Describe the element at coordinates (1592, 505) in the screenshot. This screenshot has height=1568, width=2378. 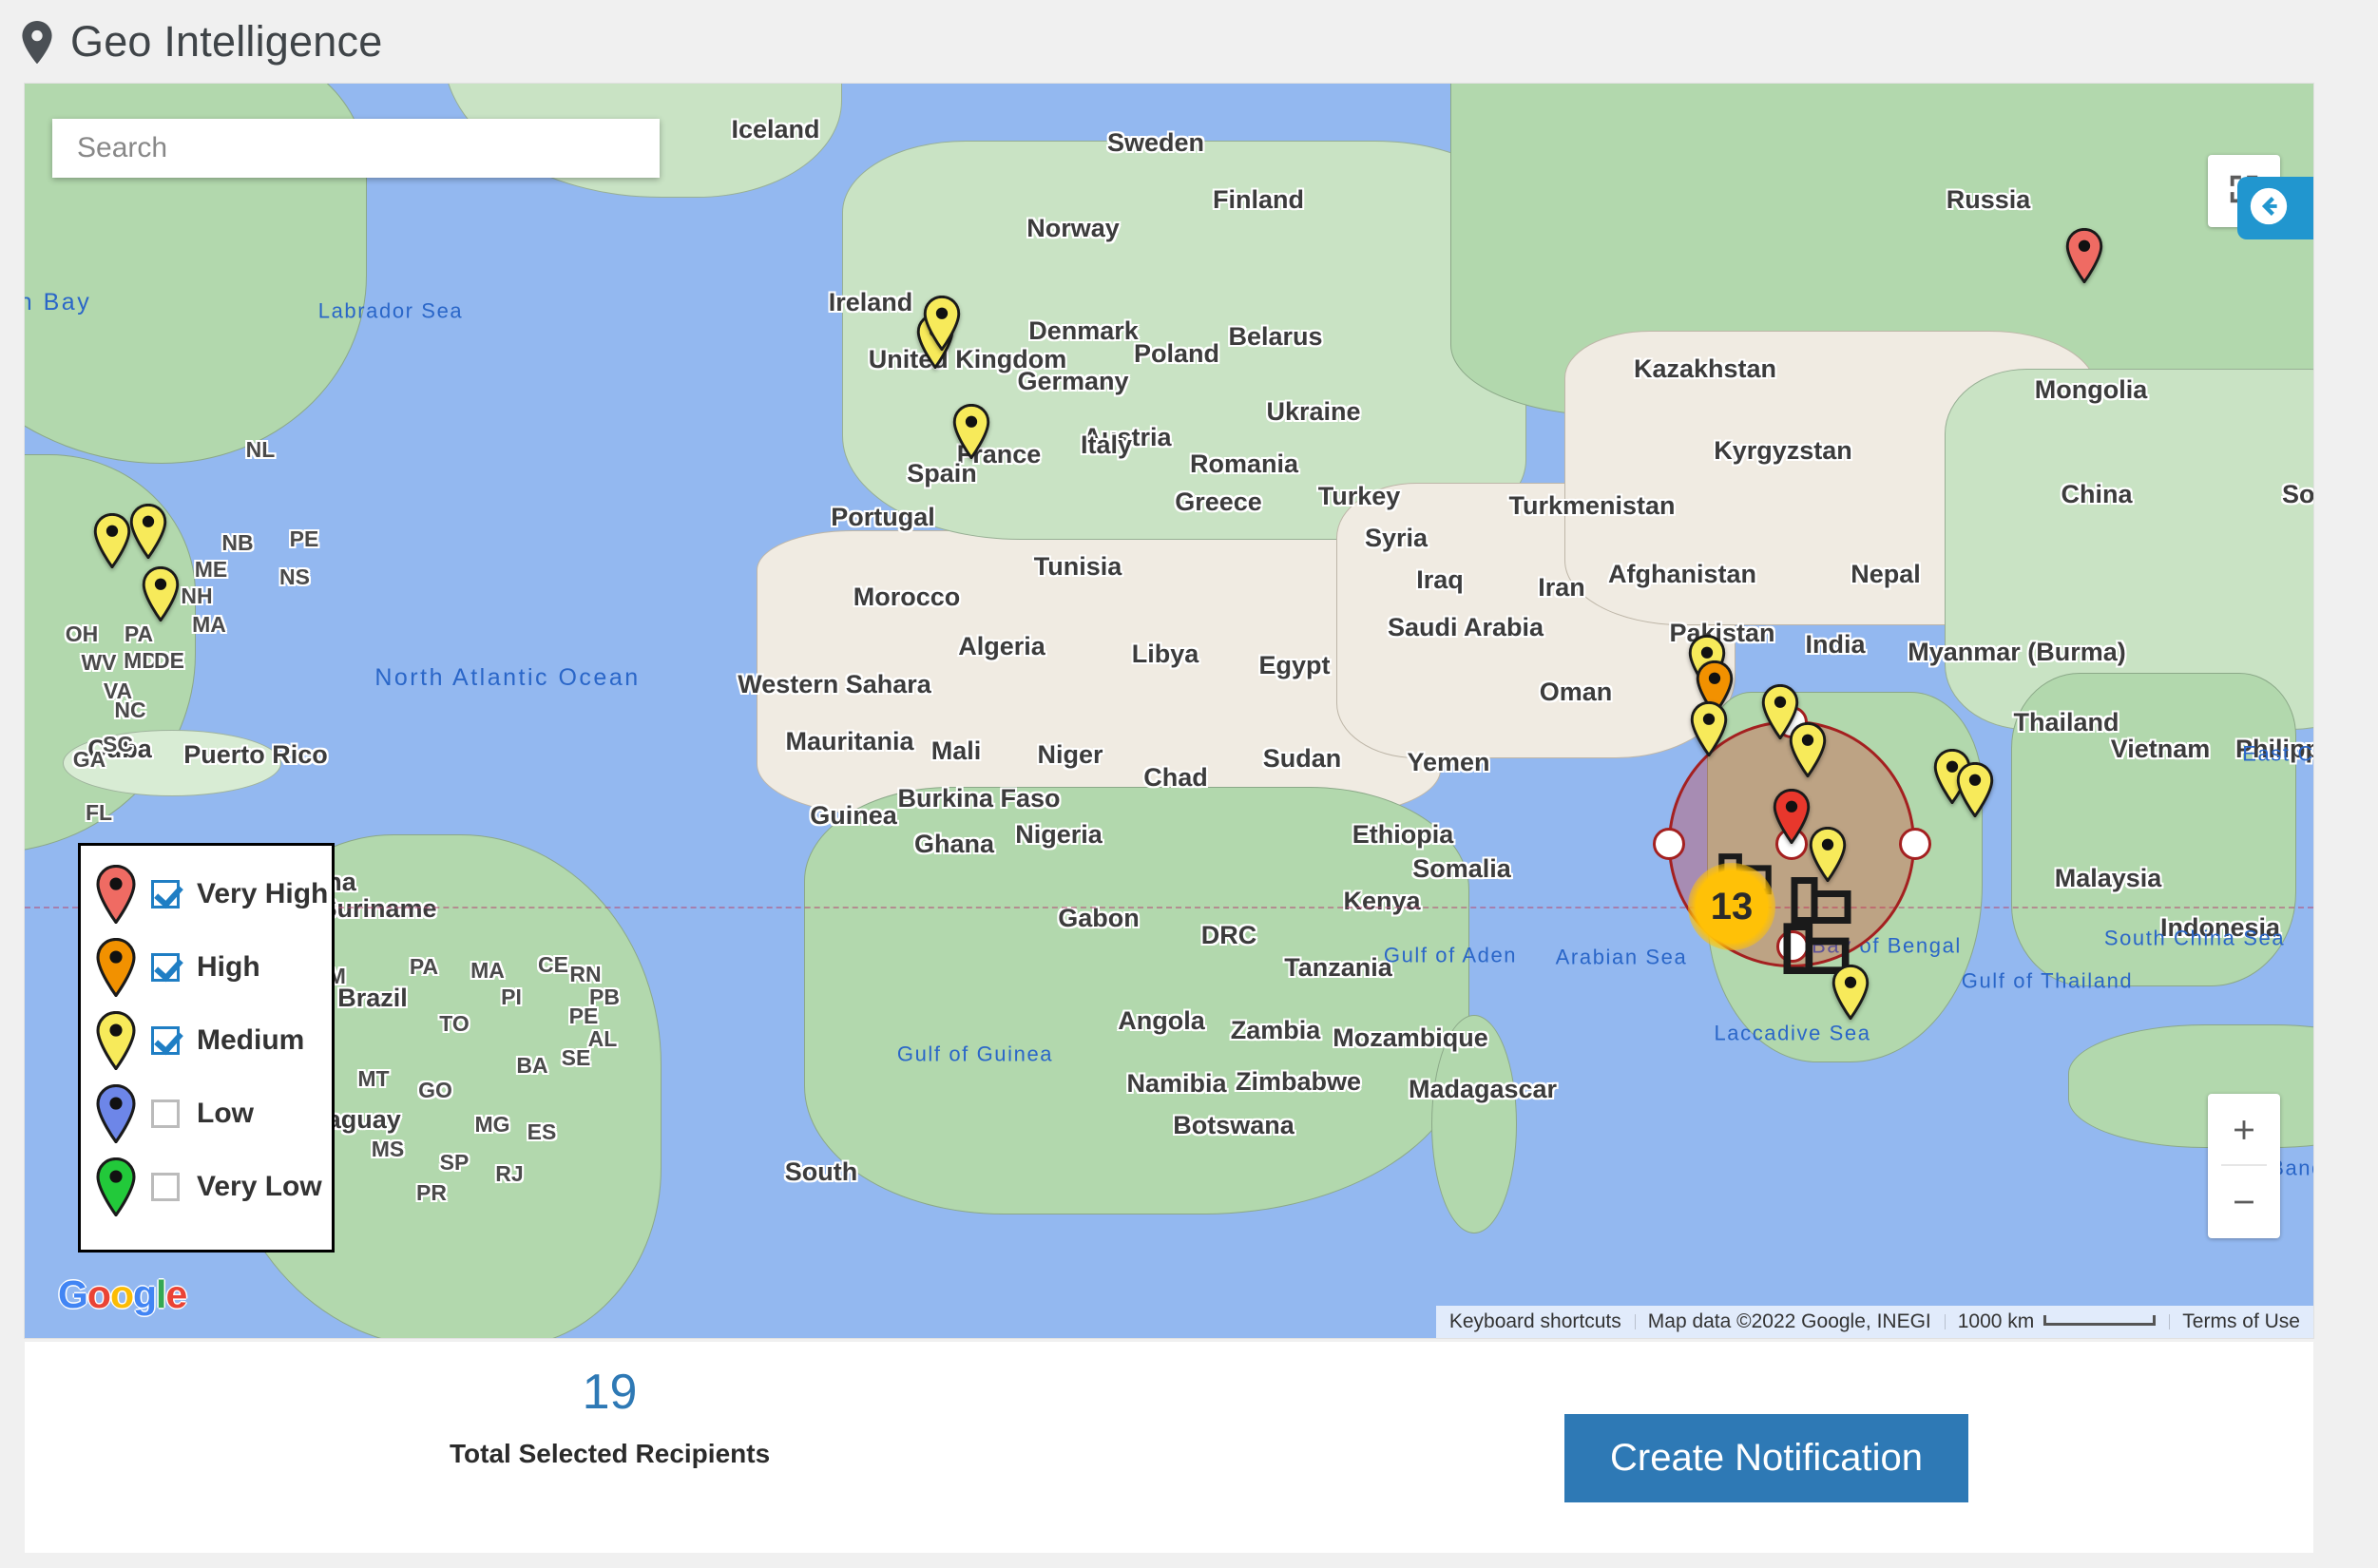
I see `map-label: Turkmenistan` at that location.